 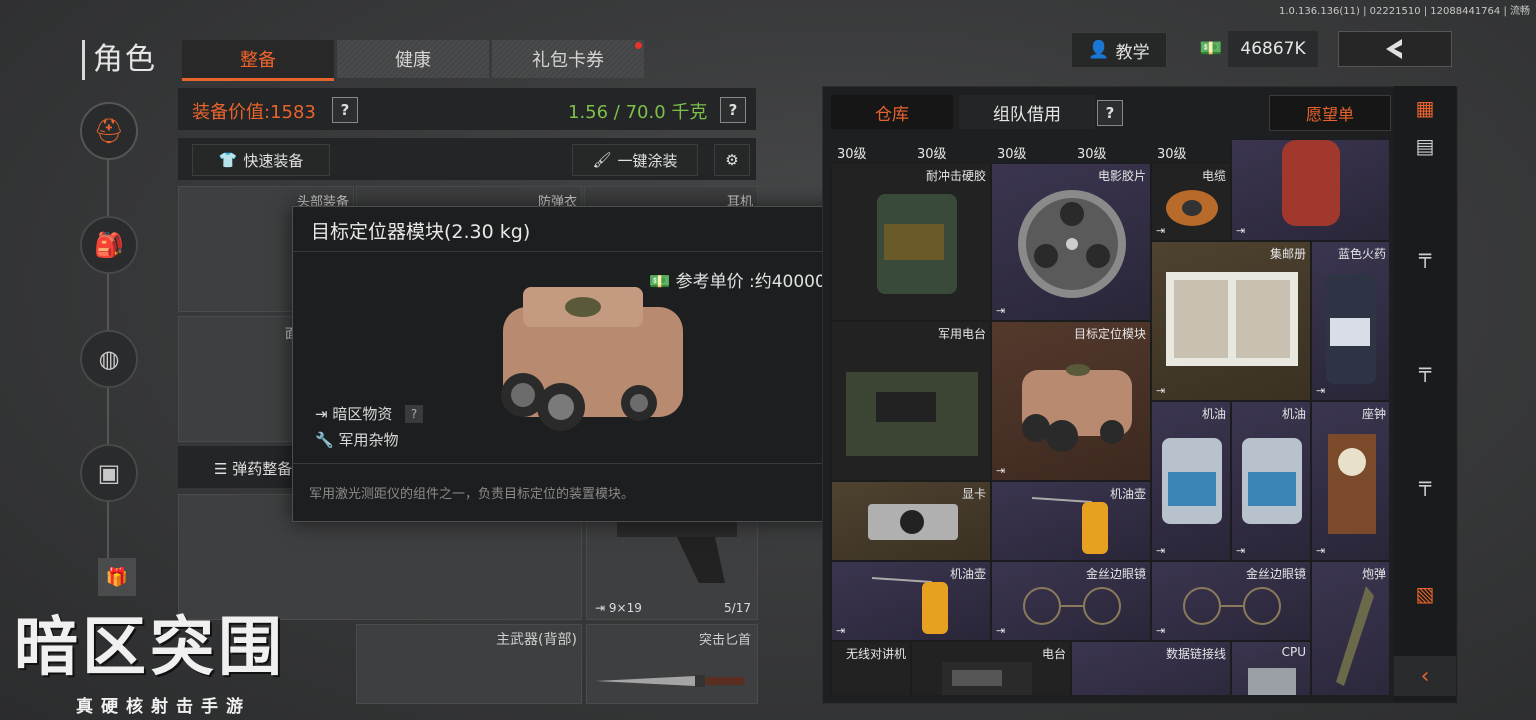 What do you see at coordinates (672, 664) in the screenshot?
I see `knife-slot: 突击匕首` at bounding box center [672, 664].